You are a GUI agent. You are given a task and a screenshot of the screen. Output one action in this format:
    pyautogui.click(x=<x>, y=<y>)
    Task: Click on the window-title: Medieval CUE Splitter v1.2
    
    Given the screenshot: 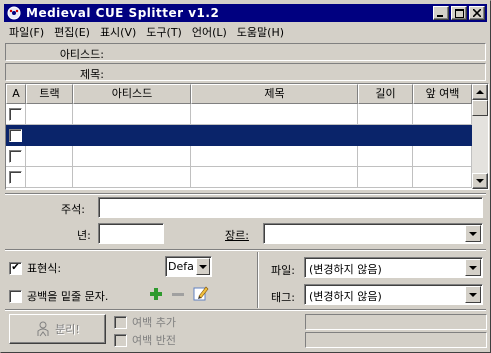 What is the action you would take?
    pyautogui.click(x=123, y=13)
    